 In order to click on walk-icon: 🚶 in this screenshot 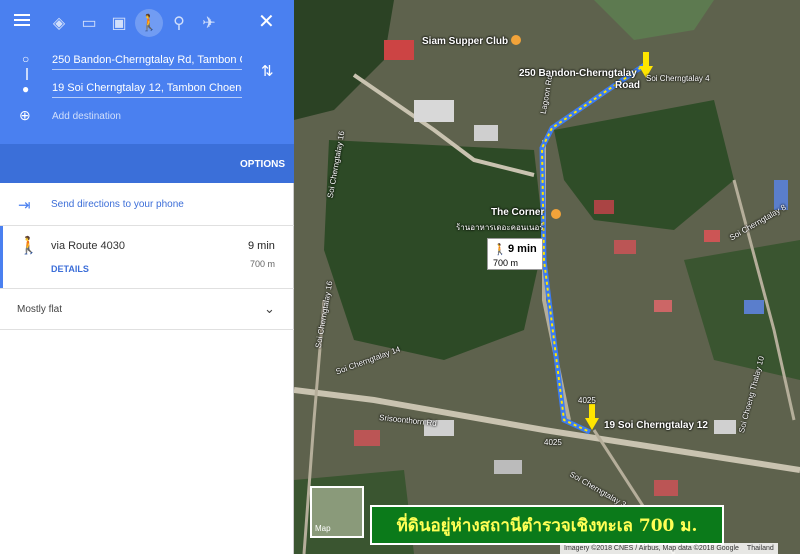, I will do `click(149, 23)`.